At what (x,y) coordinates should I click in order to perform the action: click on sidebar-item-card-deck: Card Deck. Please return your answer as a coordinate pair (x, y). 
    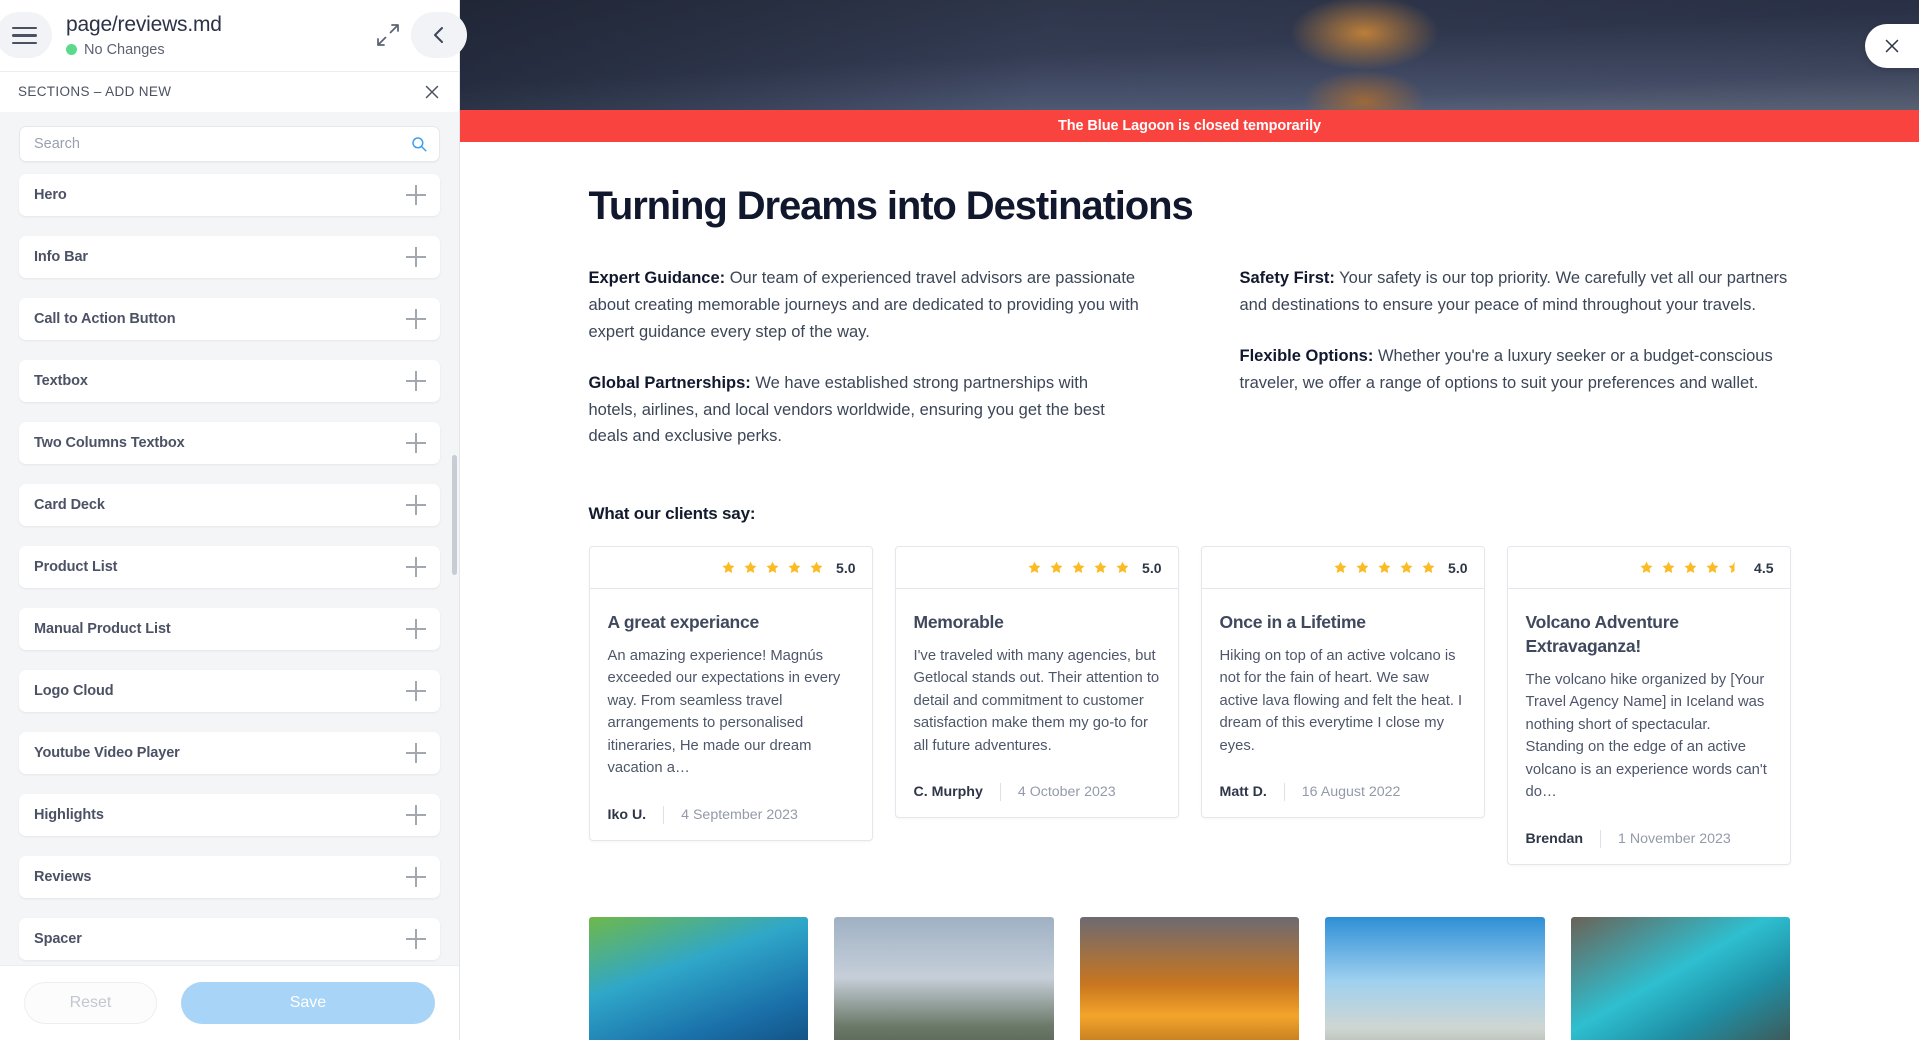
    Looking at the image, I should click on (229, 504).